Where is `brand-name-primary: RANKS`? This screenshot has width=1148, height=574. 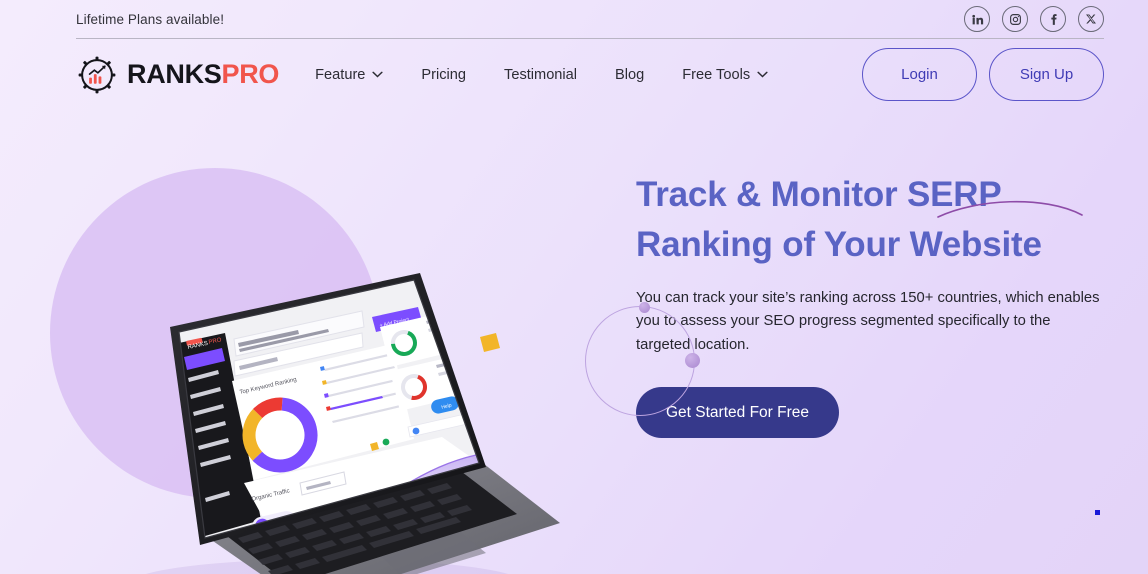
brand-name-primary: RANKS is located at coordinates (174, 74).